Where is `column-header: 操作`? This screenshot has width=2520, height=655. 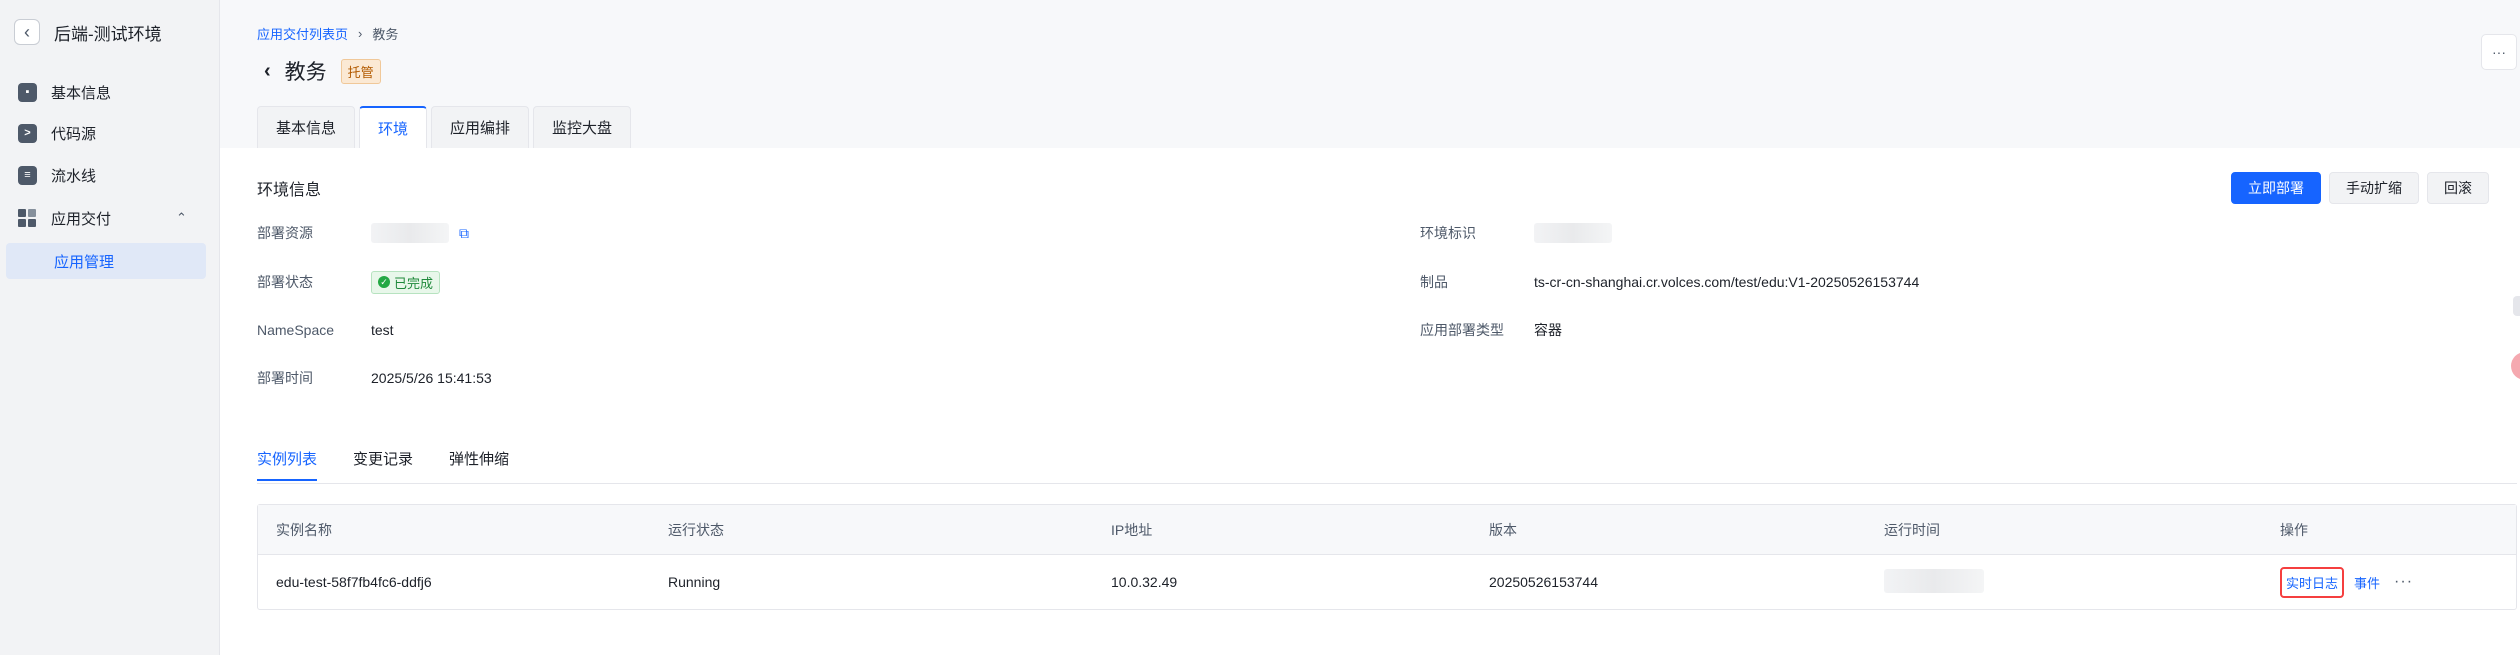 column-header: 操作 is located at coordinates (2294, 529).